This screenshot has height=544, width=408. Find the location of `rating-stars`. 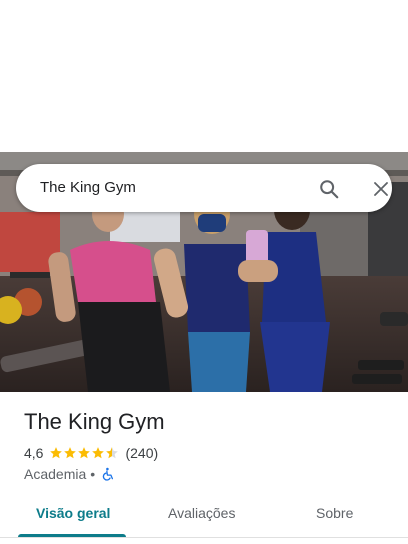

rating-stars is located at coordinates (84, 453).